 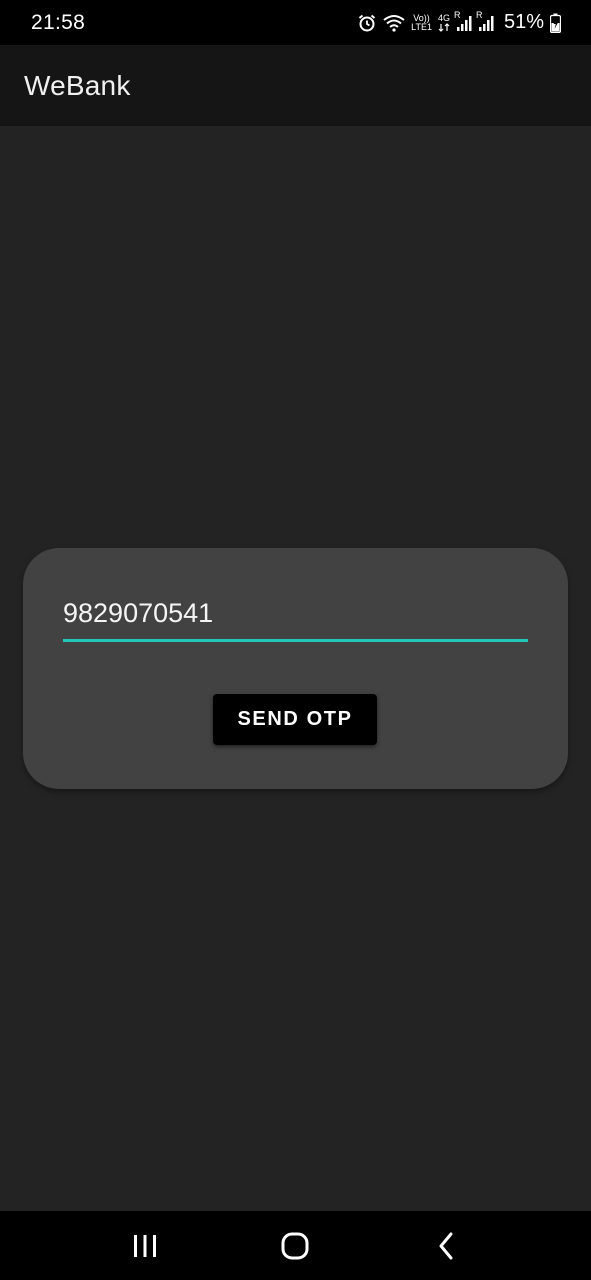 I want to click on recents-button, so click(x=145, y=1246).